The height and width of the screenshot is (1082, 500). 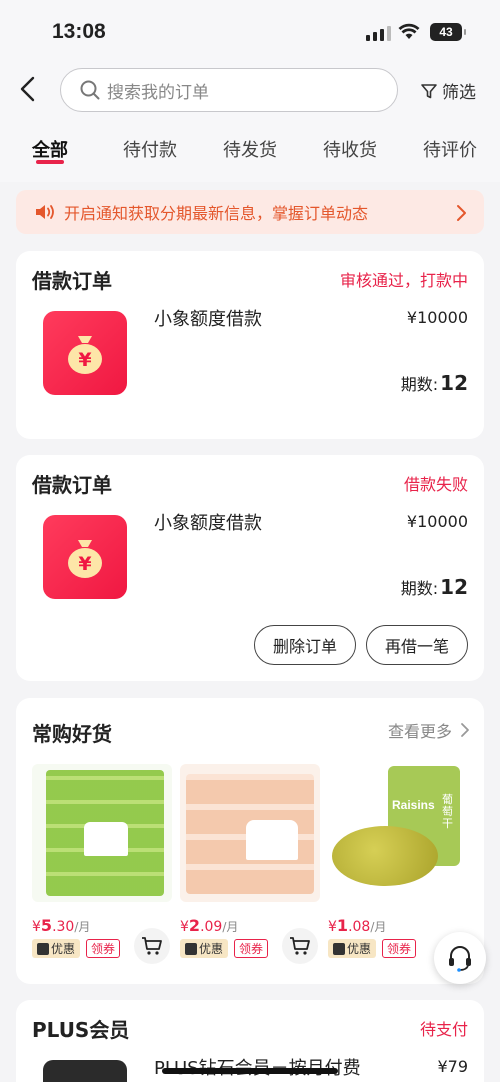 I want to click on filter-button: 筛选, so click(x=448, y=90).